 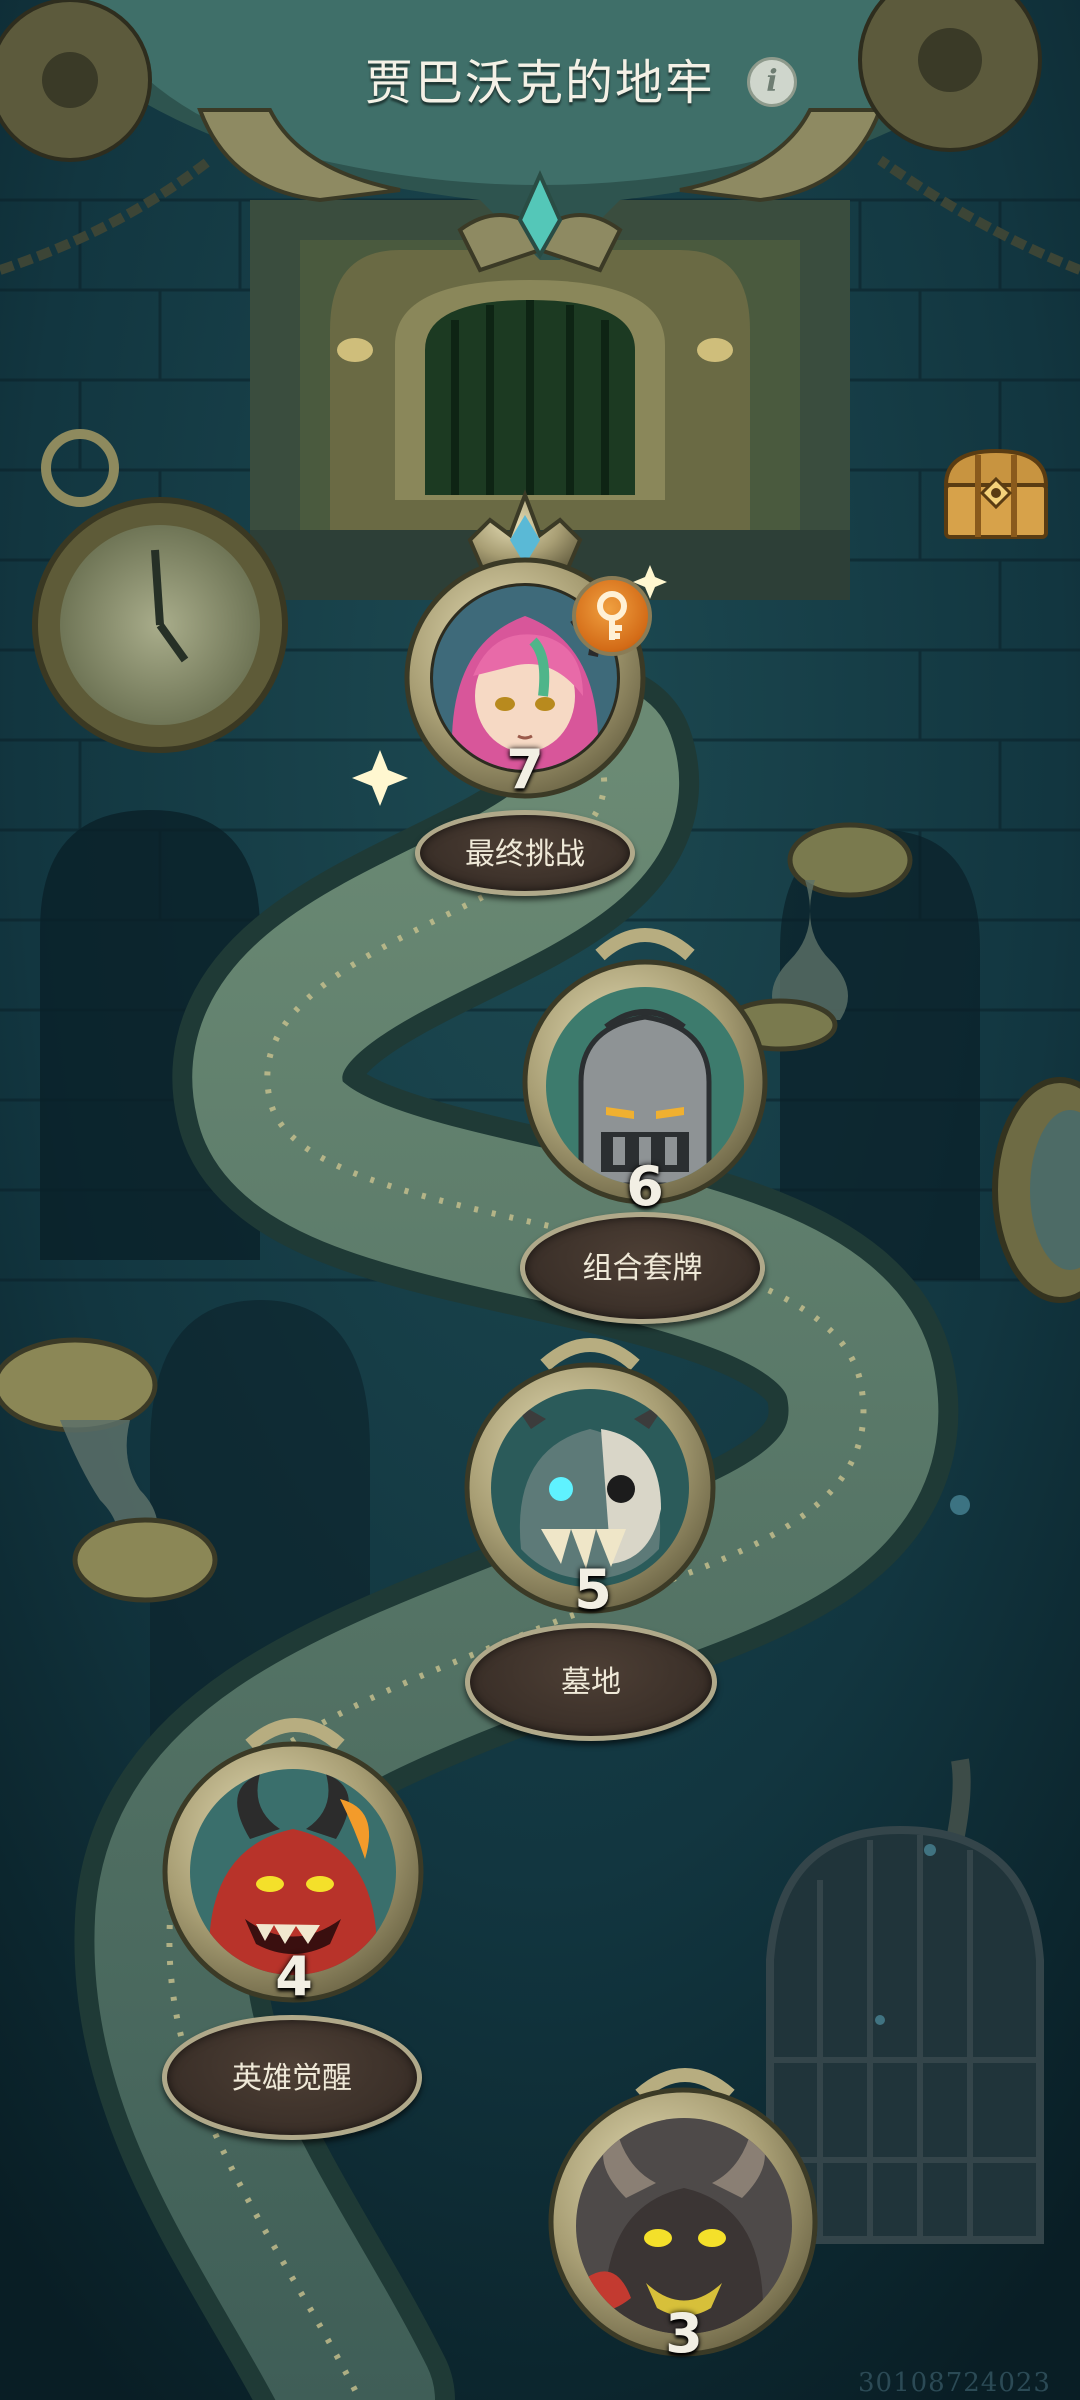 I want to click on stage-number: 4, so click(x=294, y=1976).